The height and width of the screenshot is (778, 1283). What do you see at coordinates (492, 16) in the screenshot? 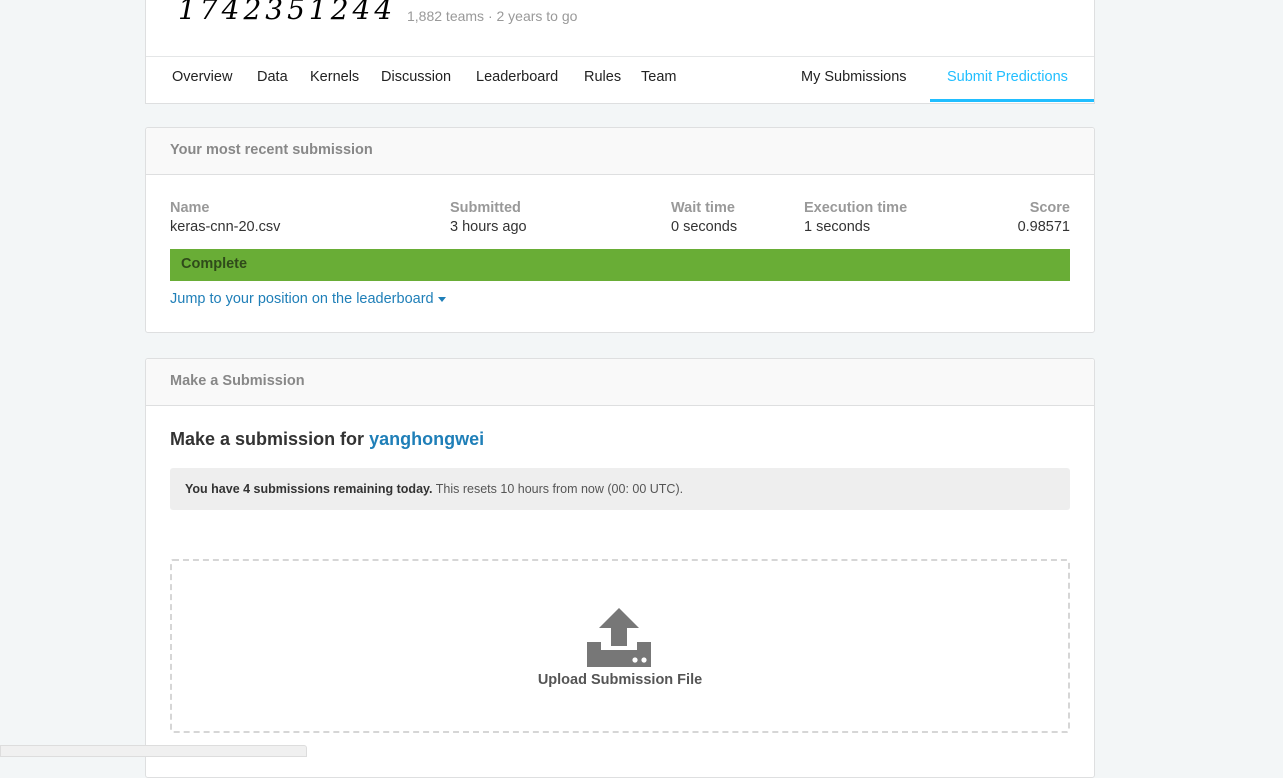
I see `competition-meta: 1,882 teams · 2 years to go` at bounding box center [492, 16].